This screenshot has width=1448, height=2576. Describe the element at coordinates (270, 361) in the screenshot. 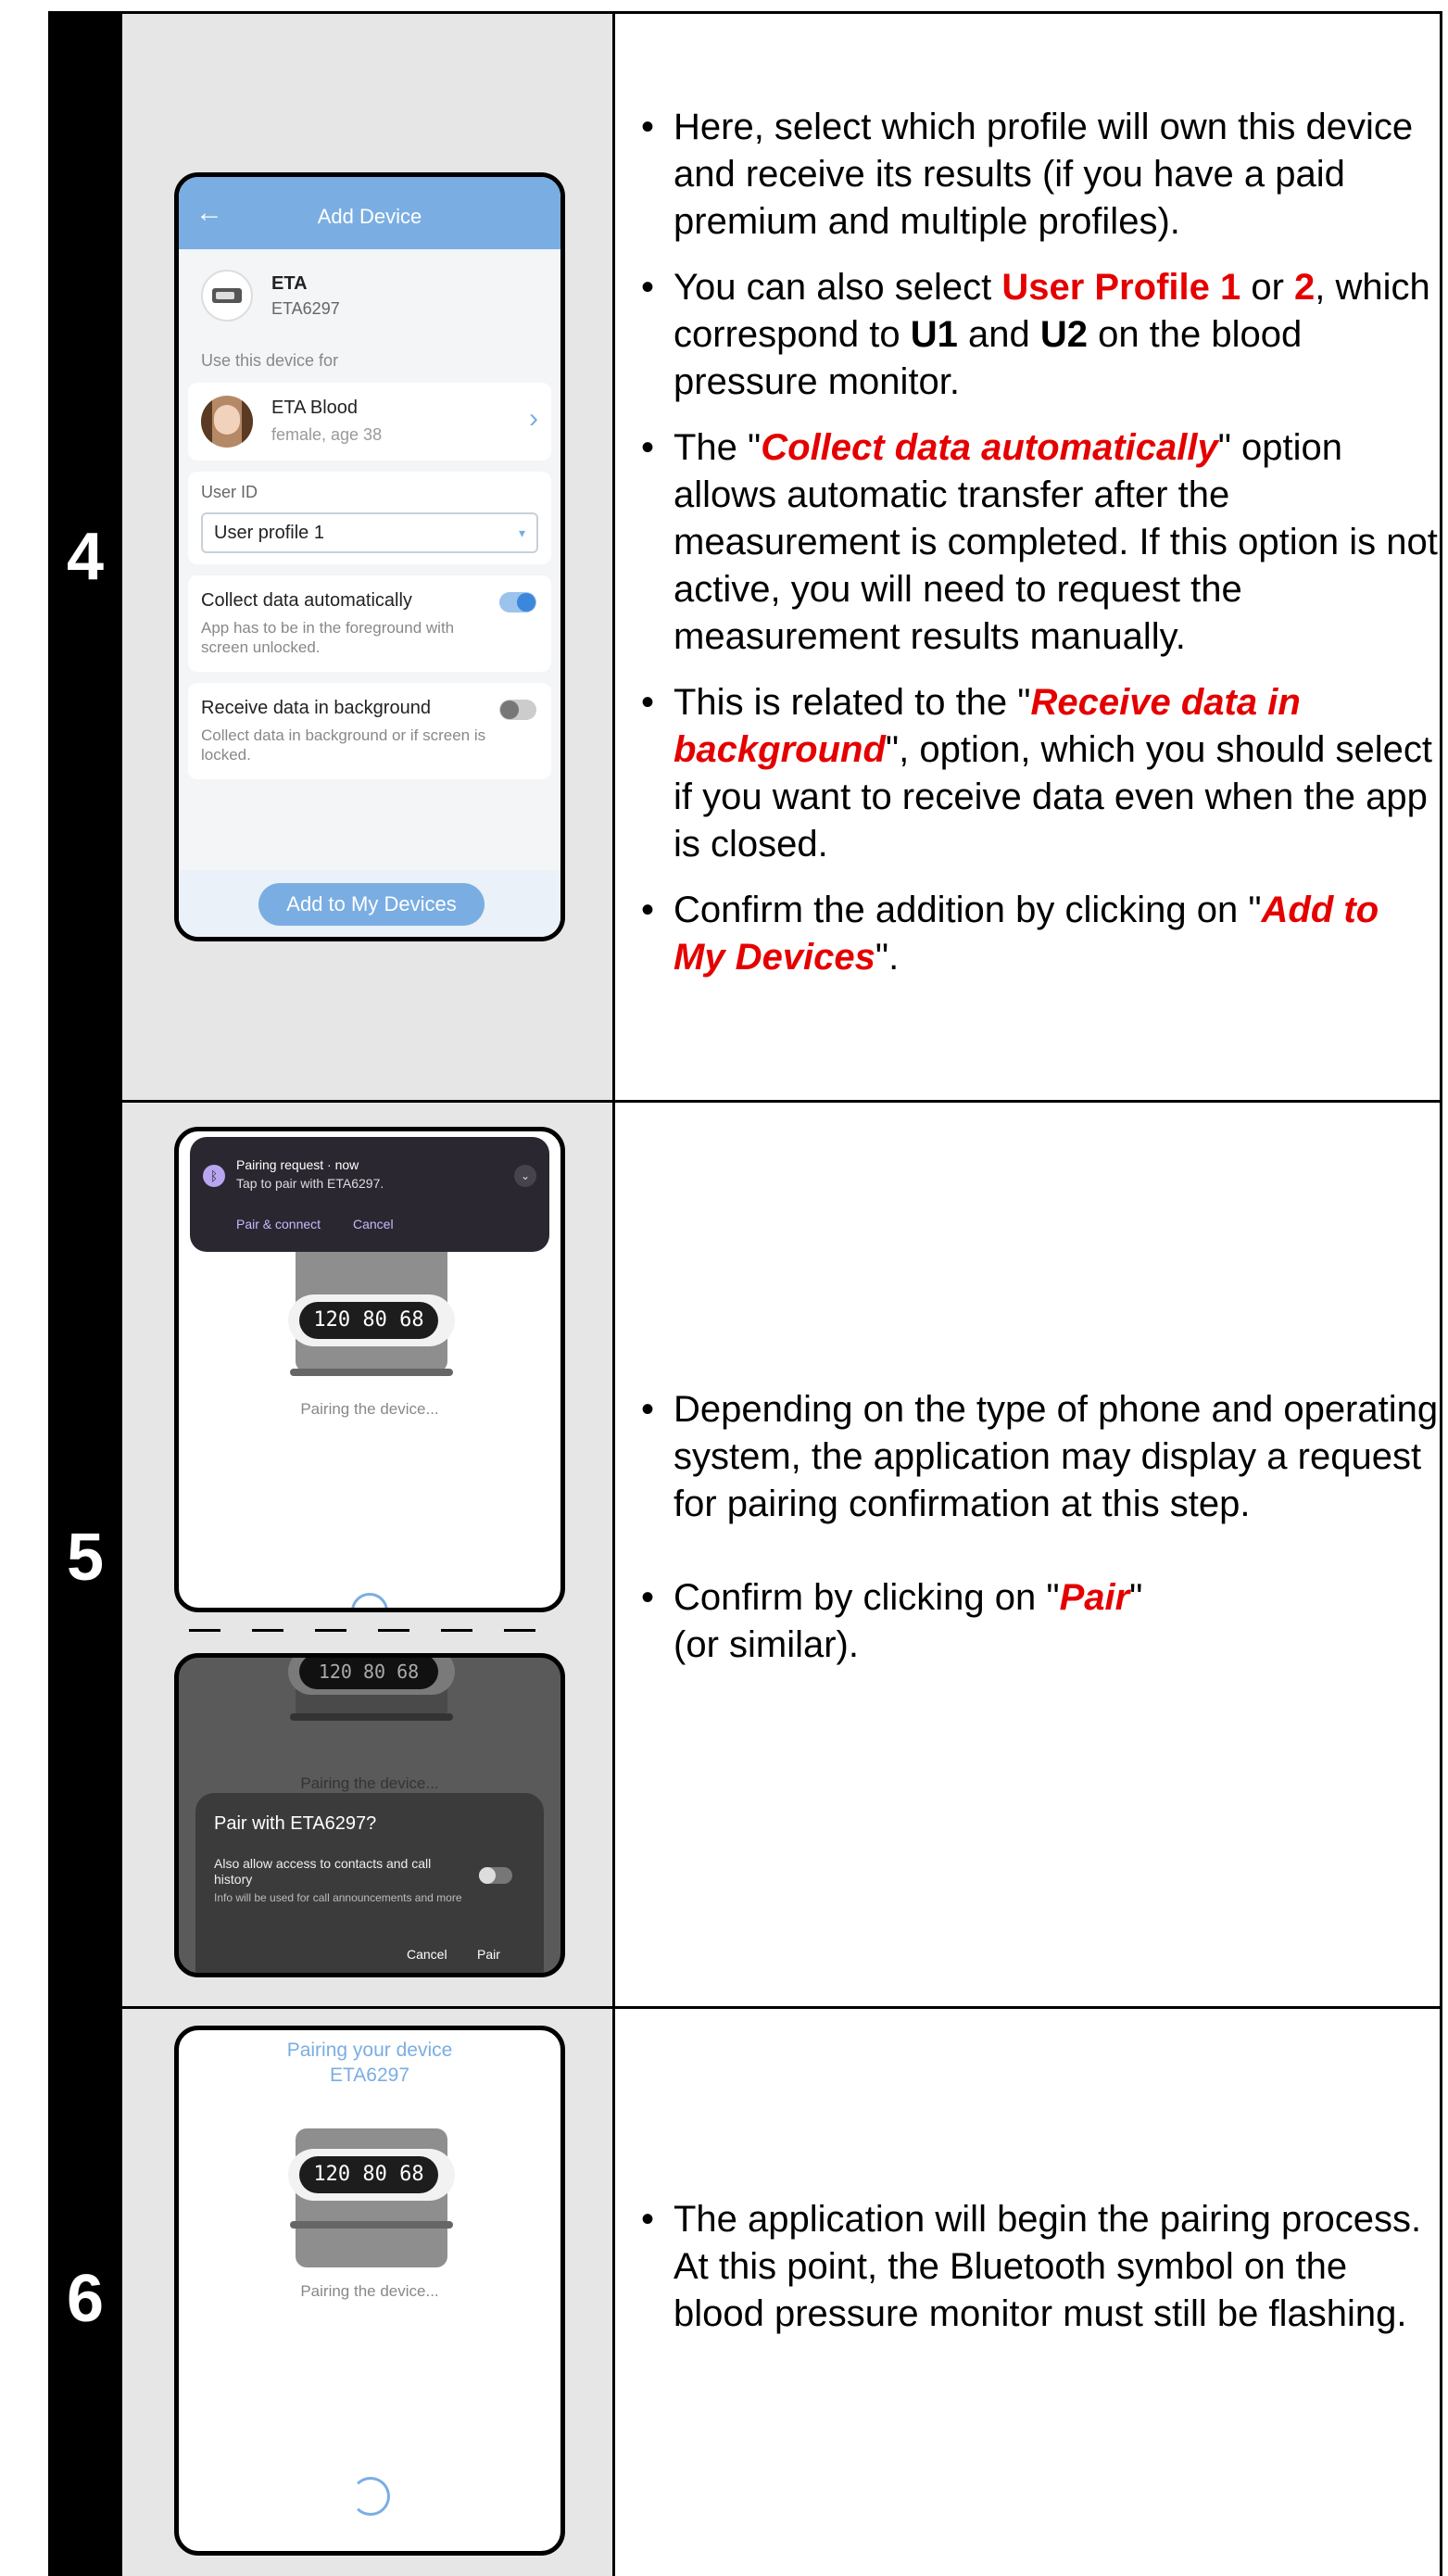

I see `use-for-label: Use this device for` at that location.